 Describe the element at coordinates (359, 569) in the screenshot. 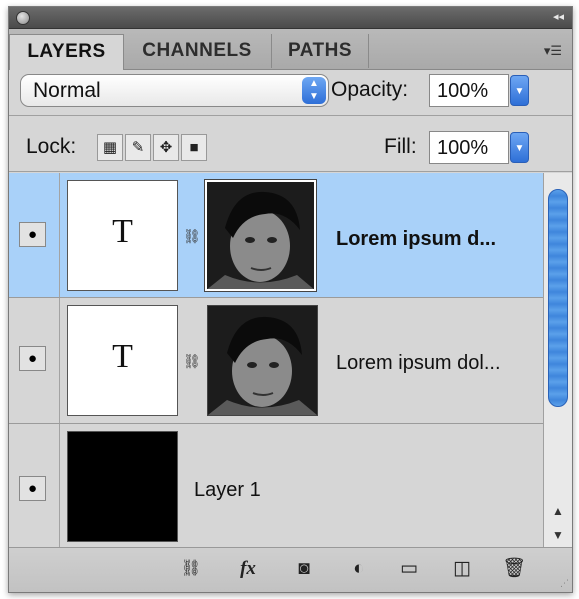

I see `adjustment-layer-icon: ◐` at that location.